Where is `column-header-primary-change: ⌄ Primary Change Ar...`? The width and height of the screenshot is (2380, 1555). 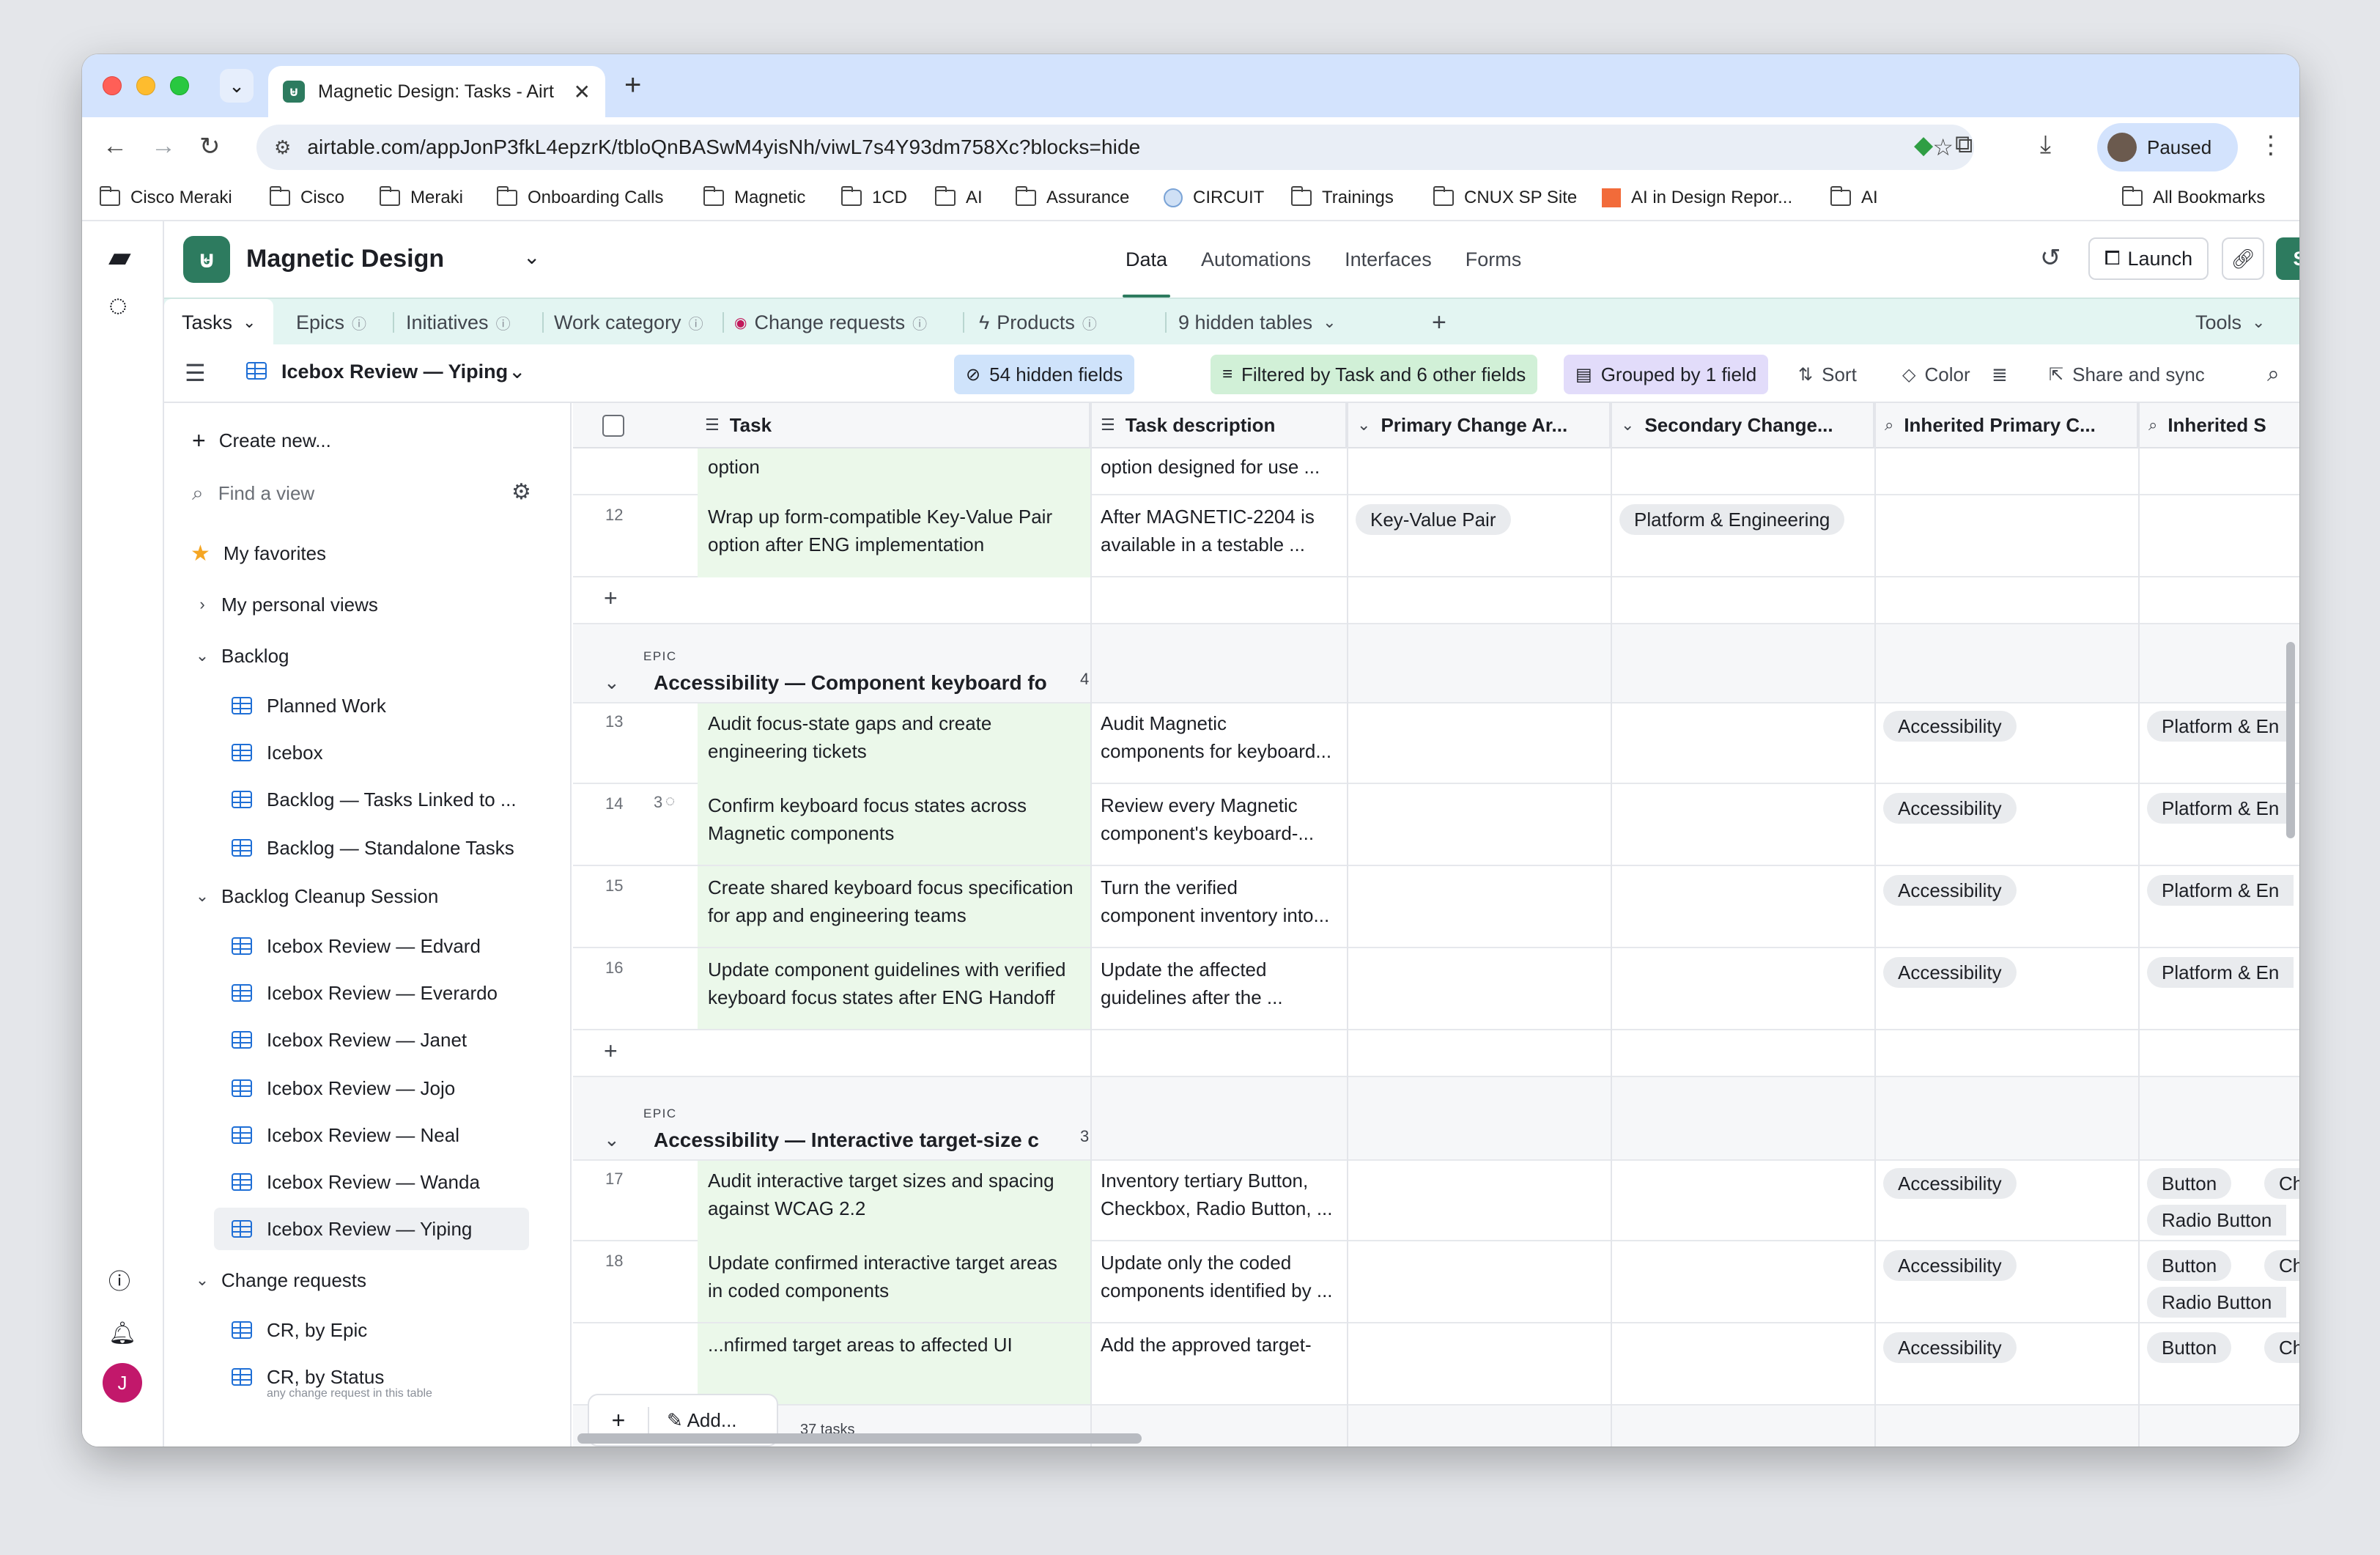
column-header-primary-change: ⌄ Primary Change Ar... is located at coordinates (1479, 426).